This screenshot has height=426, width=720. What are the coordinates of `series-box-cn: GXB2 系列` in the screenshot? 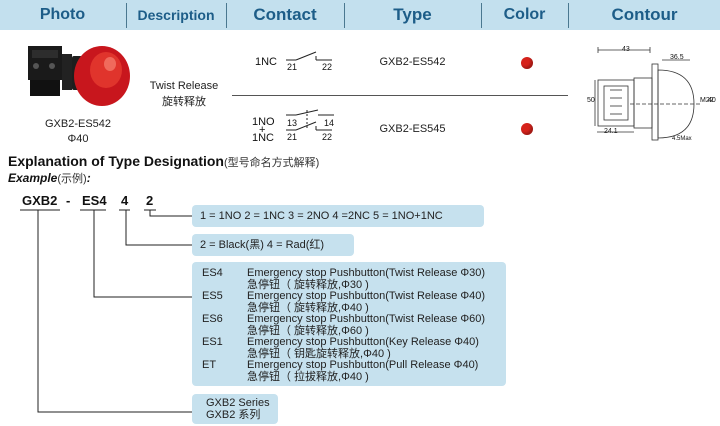 It's located at (233, 415).